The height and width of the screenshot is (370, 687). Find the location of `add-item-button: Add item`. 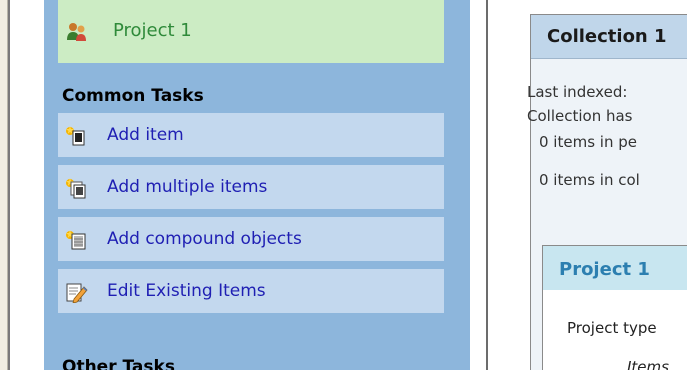

add-item-button: Add item is located at coordinates (251, 135).